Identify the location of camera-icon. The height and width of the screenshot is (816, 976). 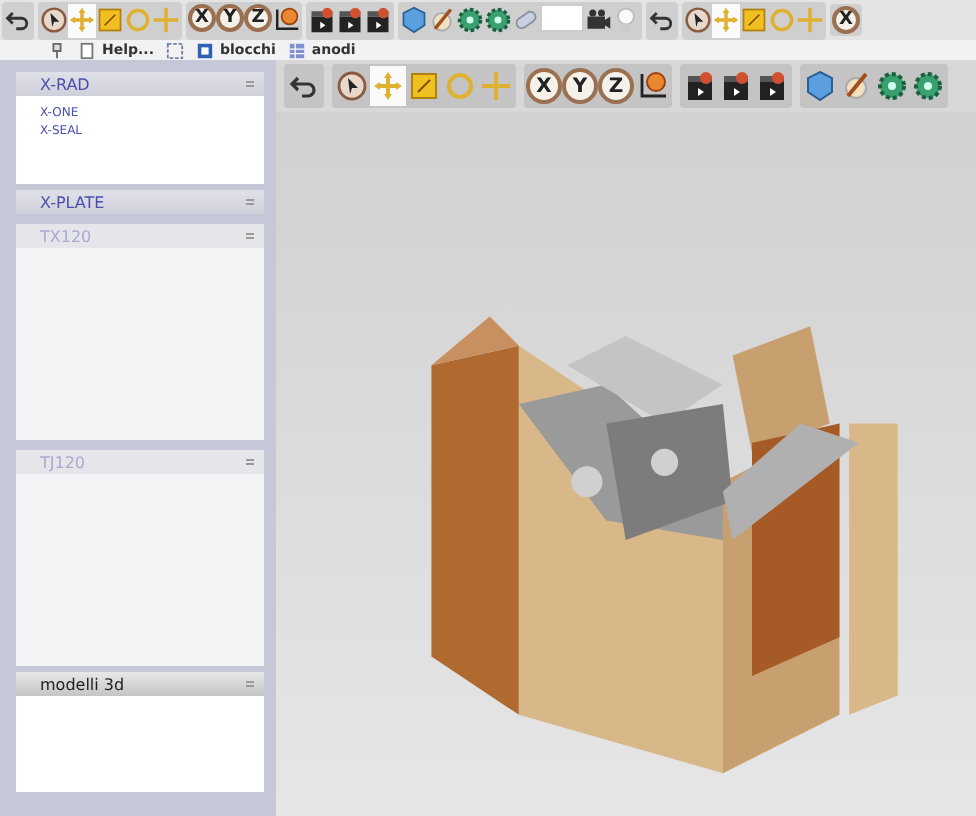
(598, 20).